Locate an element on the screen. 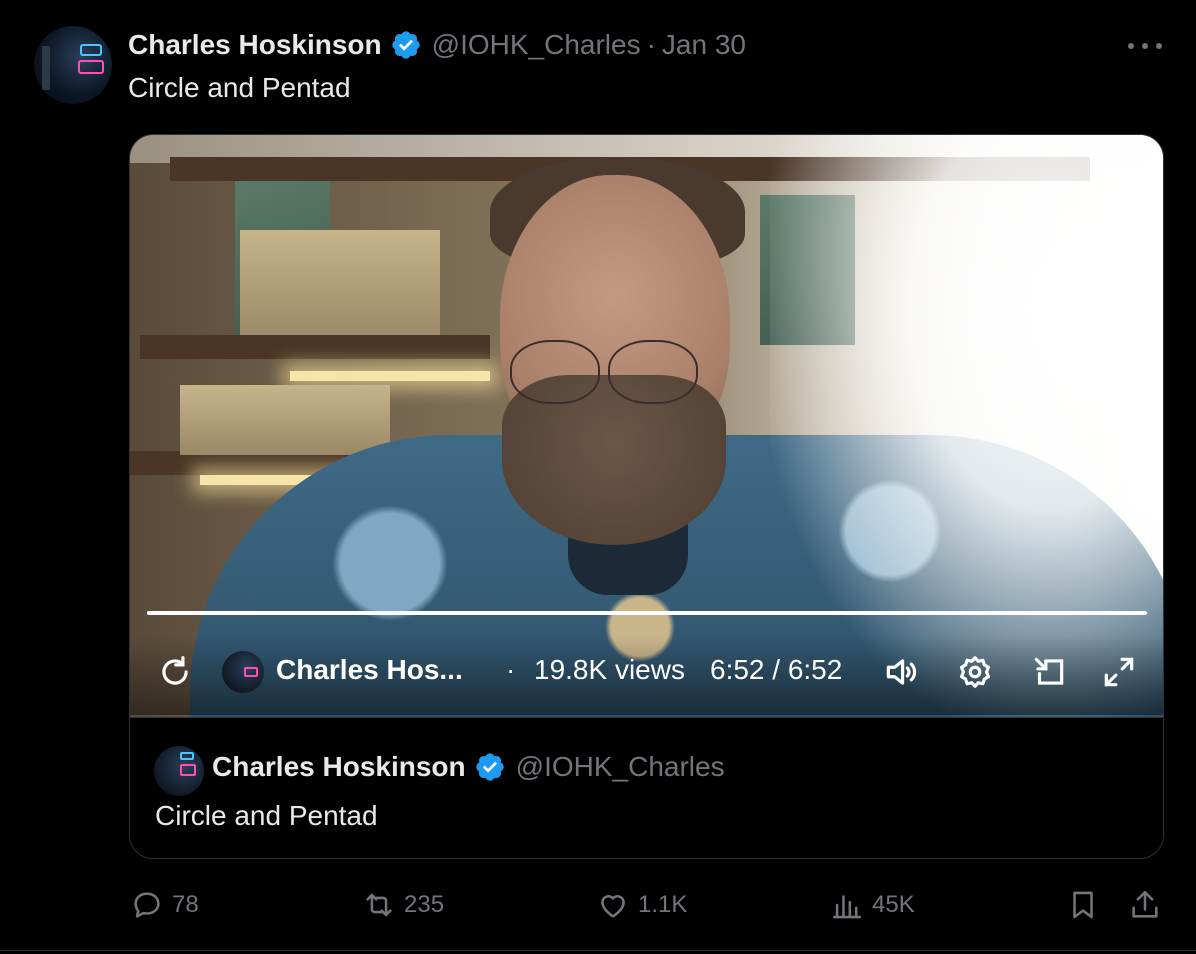 The height and width of the screenshot is (954, 1196). repost-count: 235 is located at coordinates (424, 904).